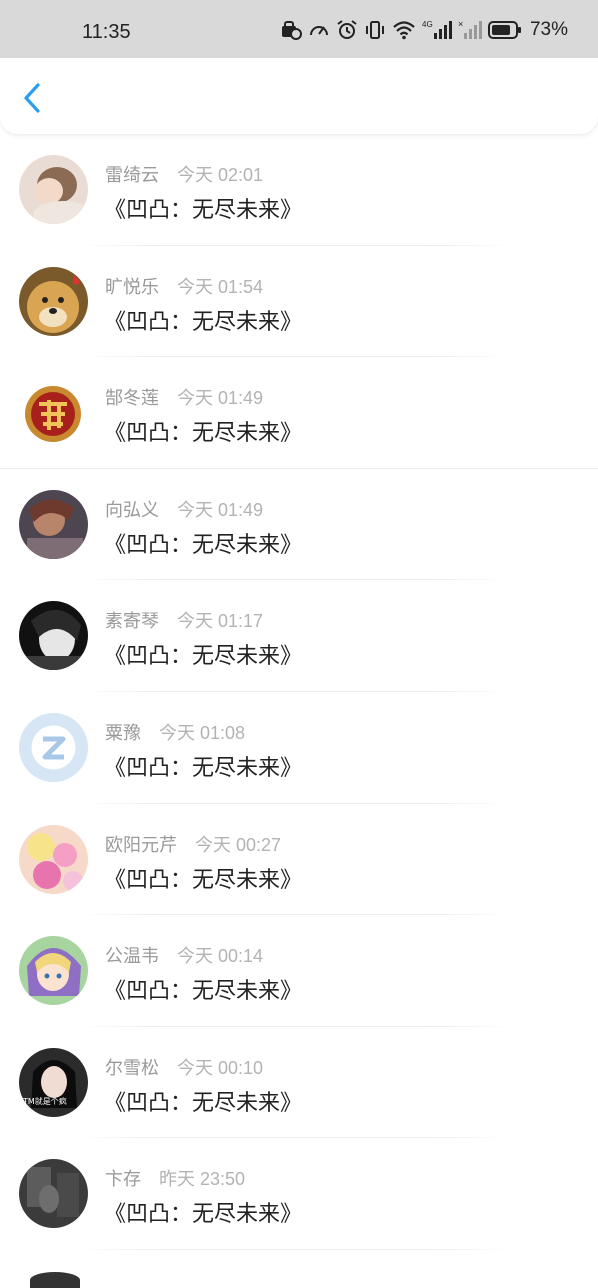 This screenshot has height=1288, width=598. I want to click on chevron-left-icon, so click(32, 98).